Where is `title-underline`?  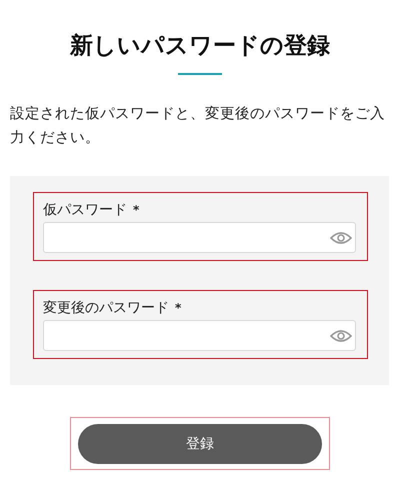 title-underline is located at coordinates (200, 74).